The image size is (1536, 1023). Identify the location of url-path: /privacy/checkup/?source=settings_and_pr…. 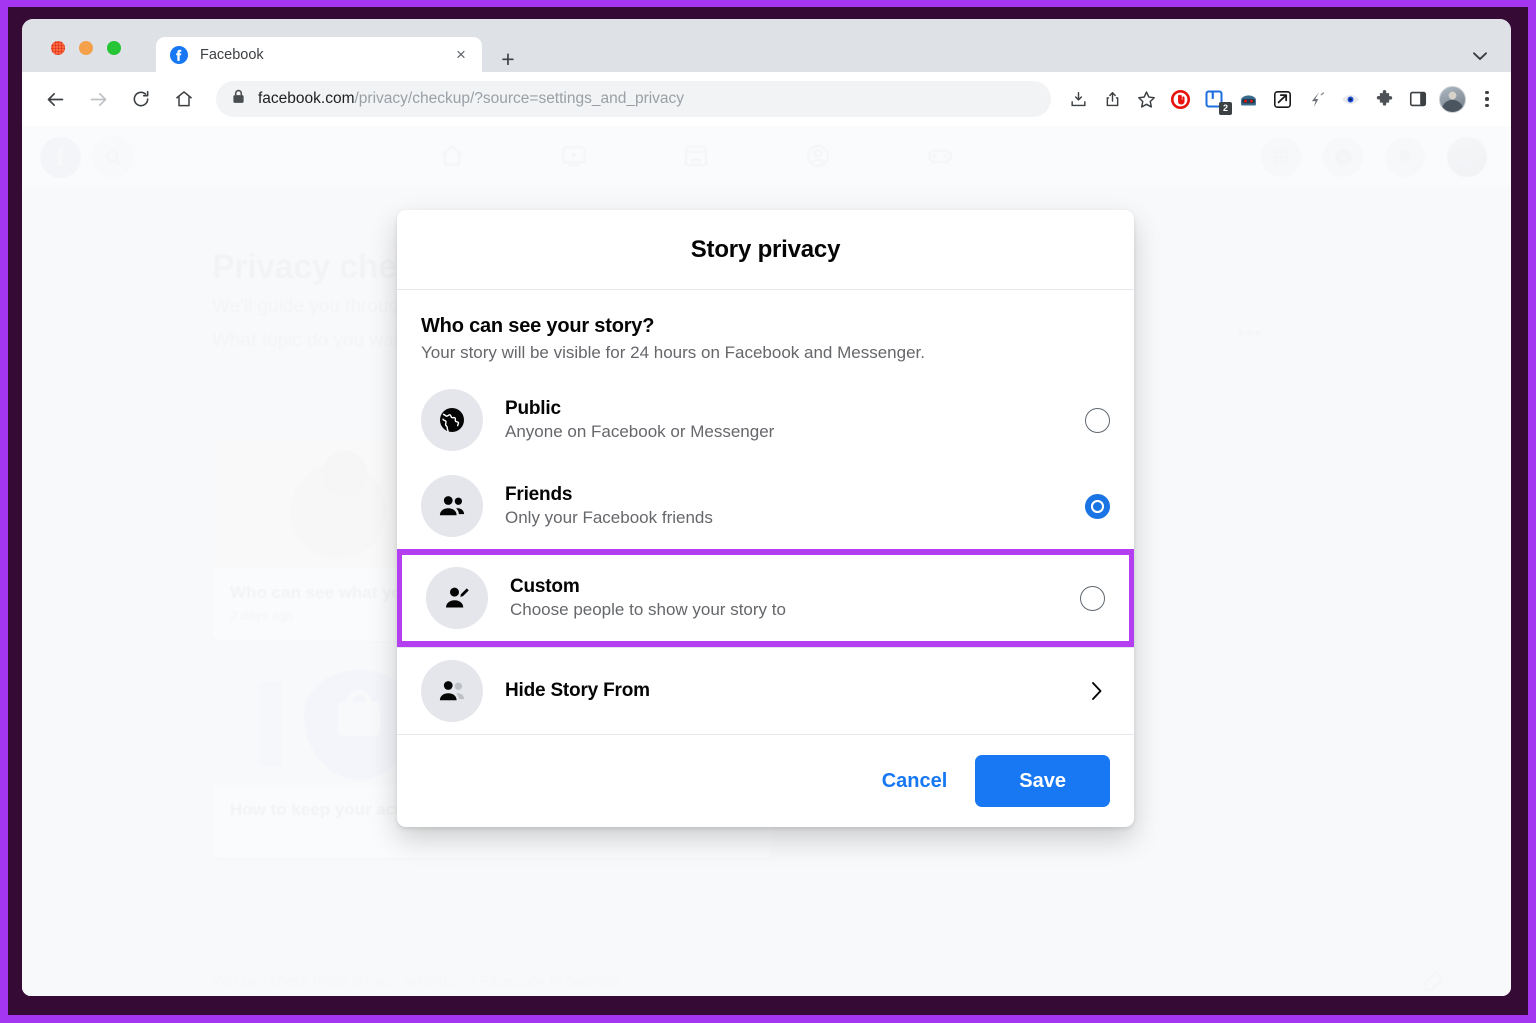
(519, 98).